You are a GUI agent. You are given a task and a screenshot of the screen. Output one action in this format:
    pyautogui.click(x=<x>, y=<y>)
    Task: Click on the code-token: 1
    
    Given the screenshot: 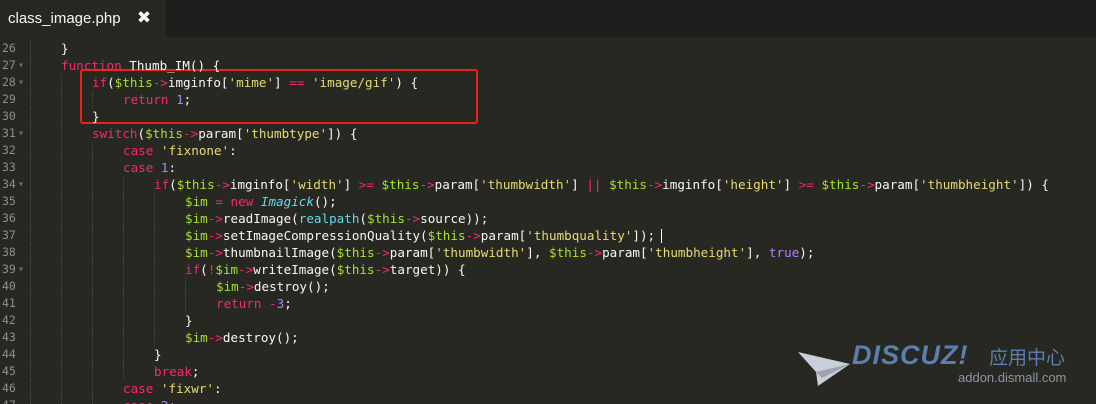 What is the action you would take?
    pyautogui.click(x=164, y=167)
    